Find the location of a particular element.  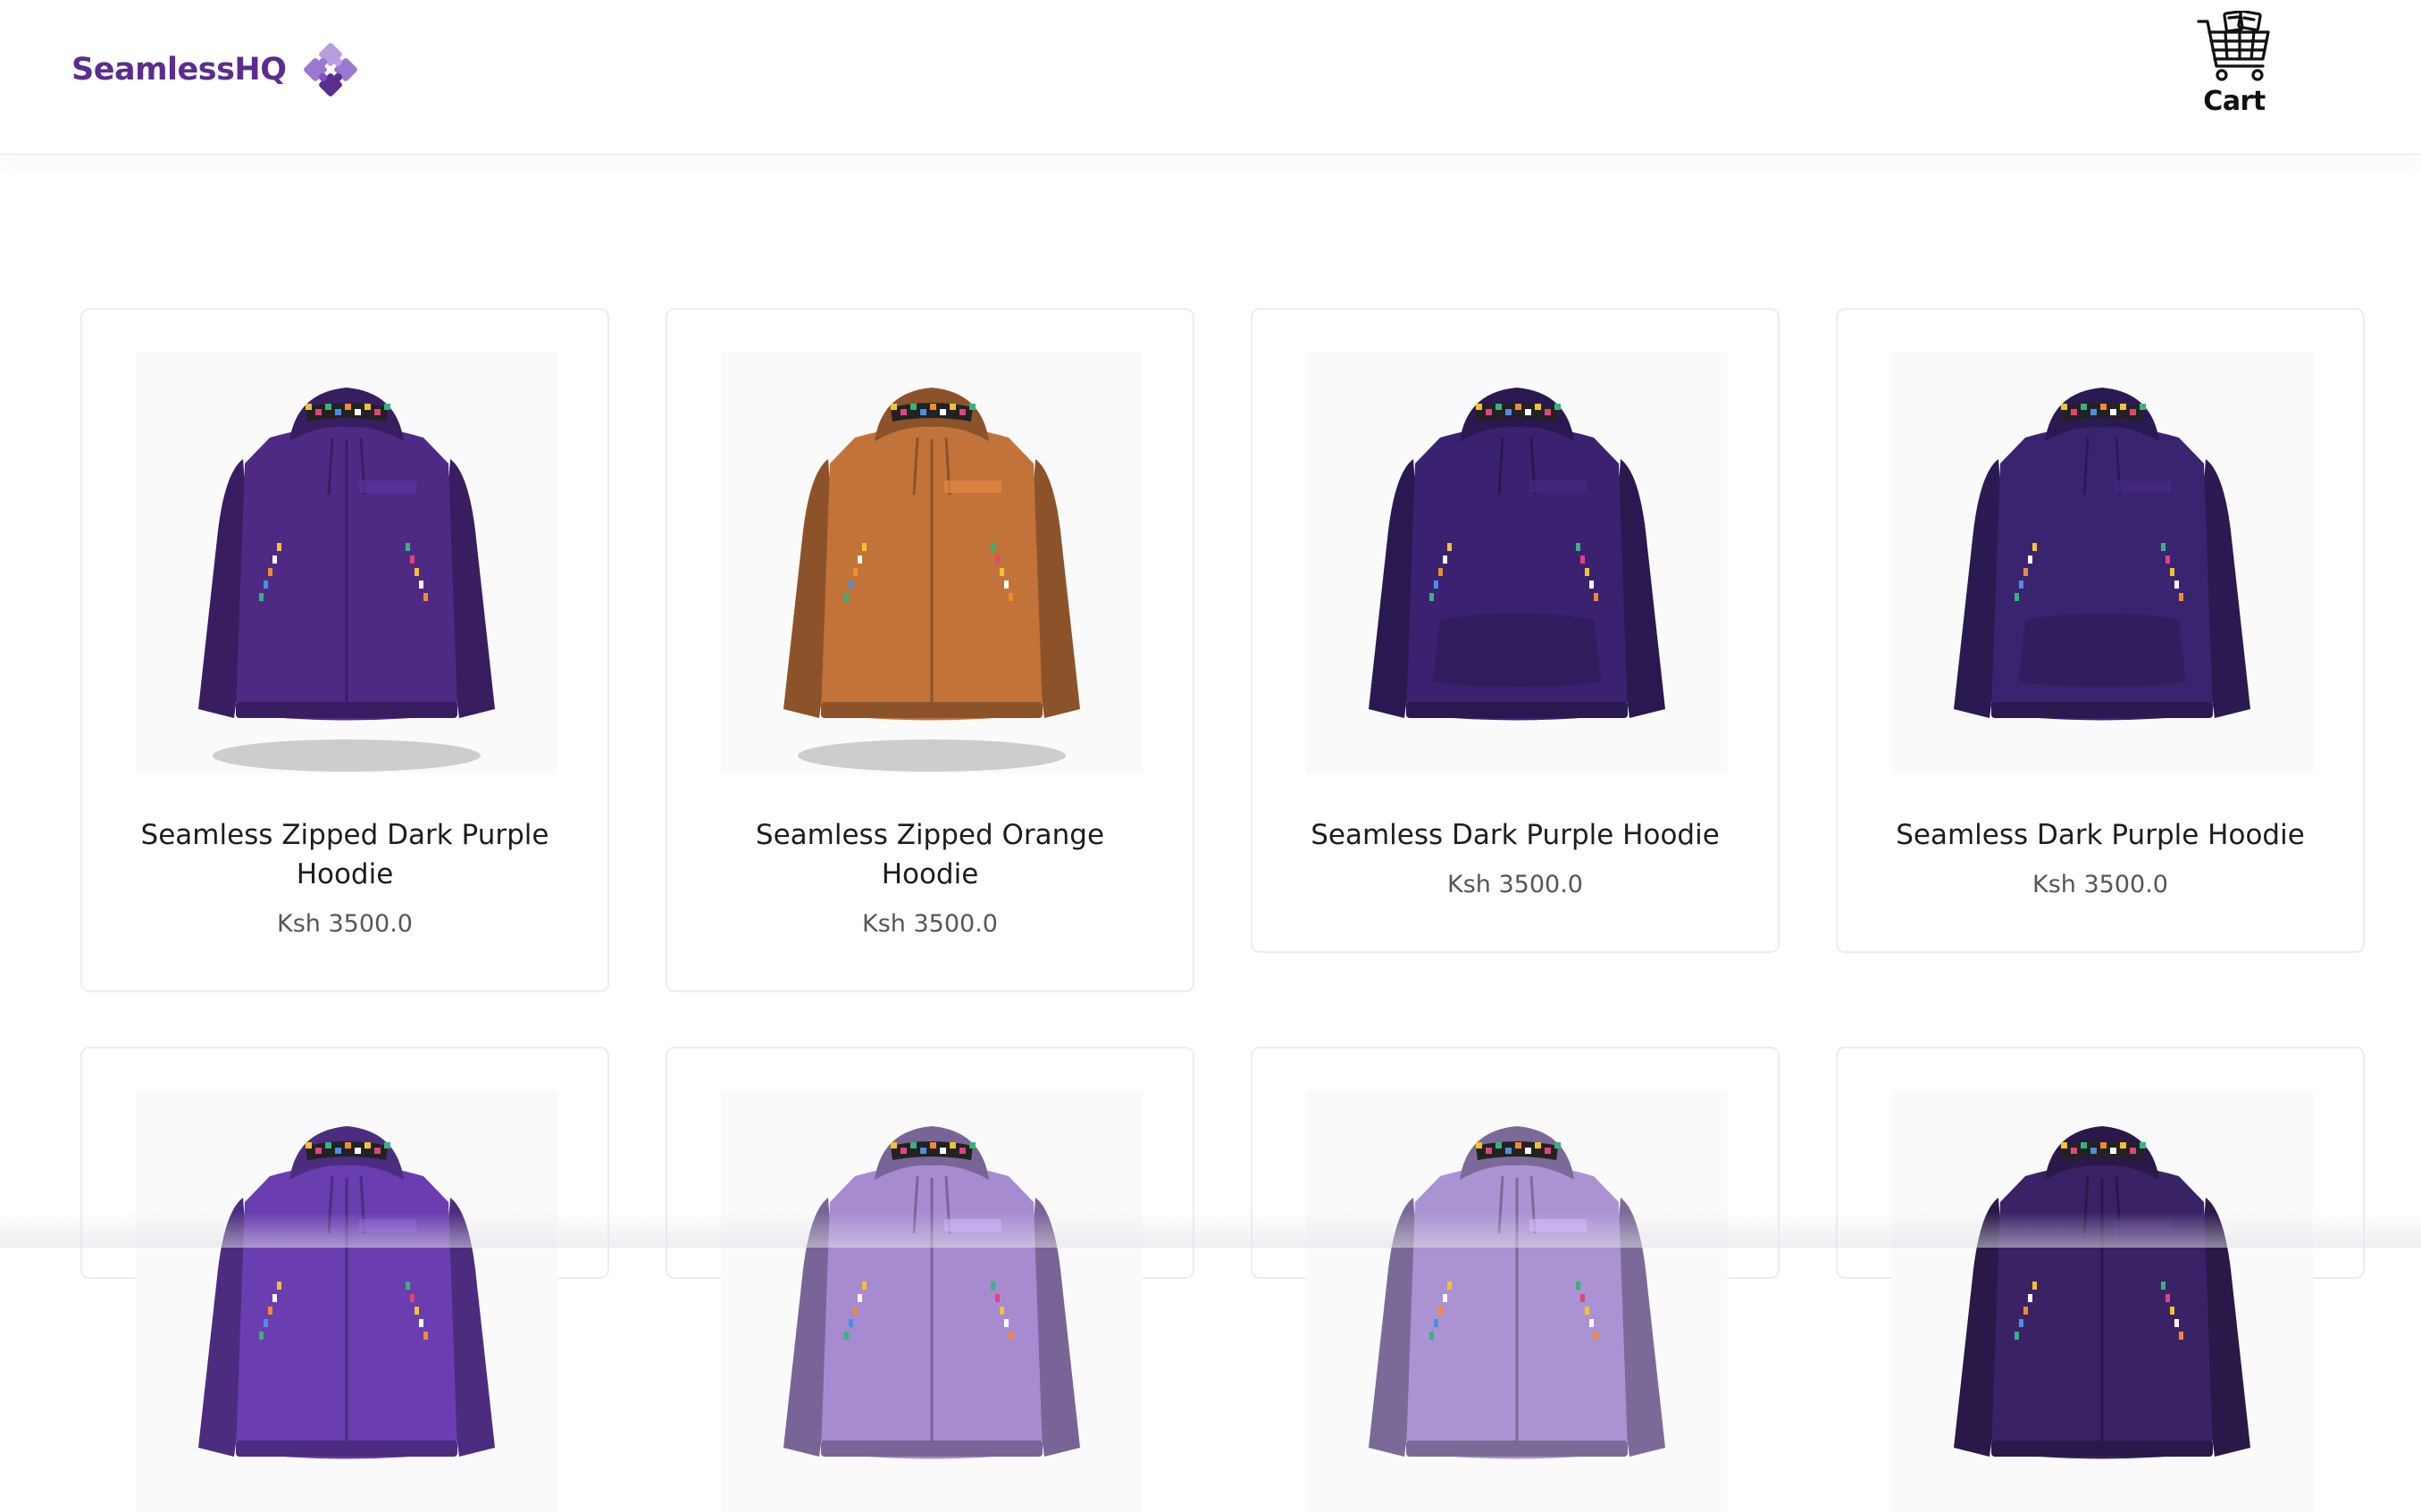

cart-button: Cart is located at coordinates (2234, 64).